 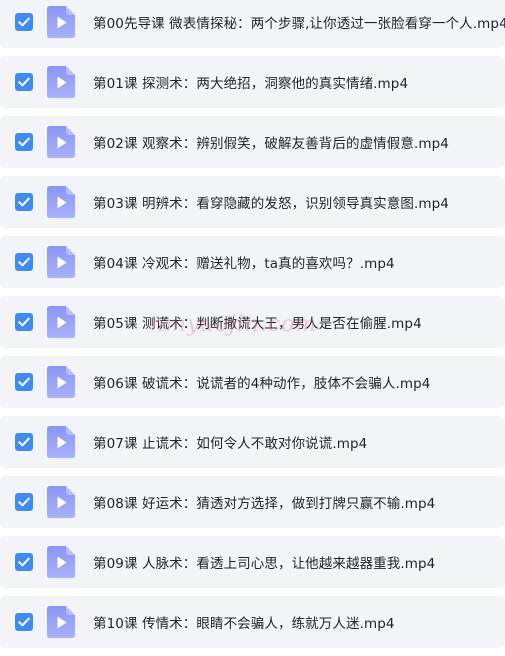 I want to click on file-row: 第06课 破谎术：说谎者的4种动作，肢体不会骗人.mp4, so click(x=252, y=382).